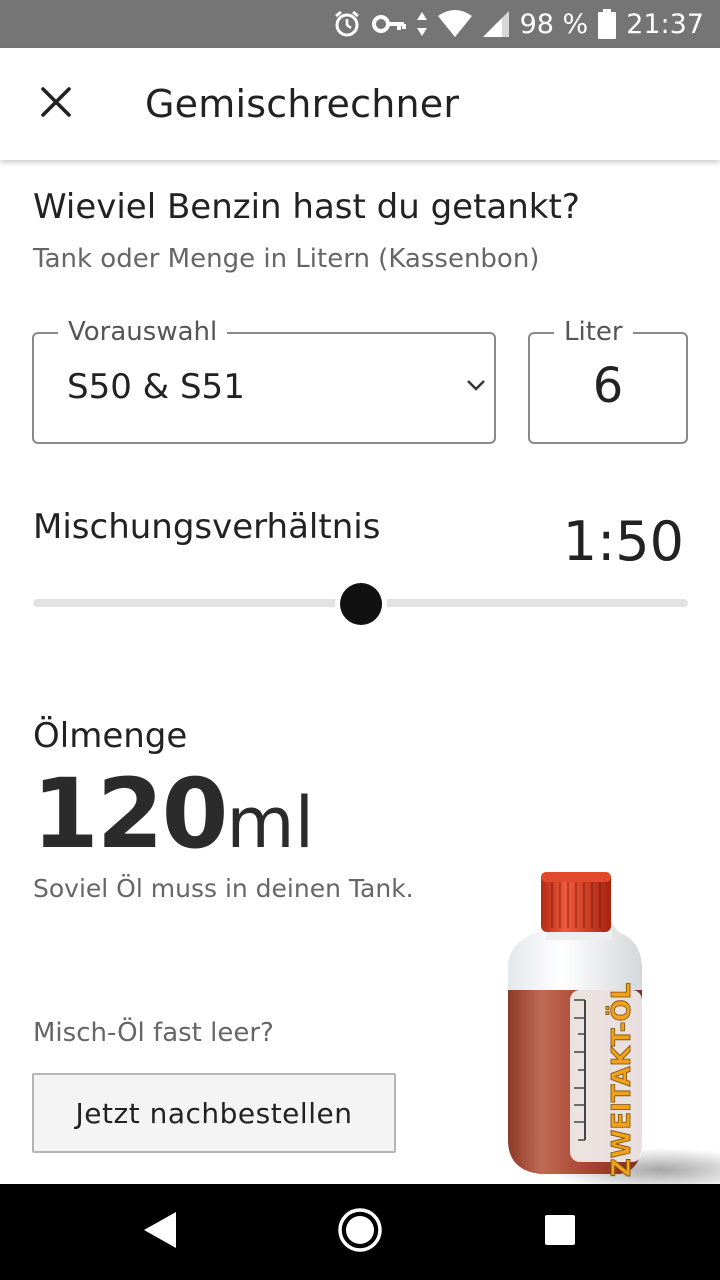  I want to click on preset-value: S50 & S51, so click(156, 387).